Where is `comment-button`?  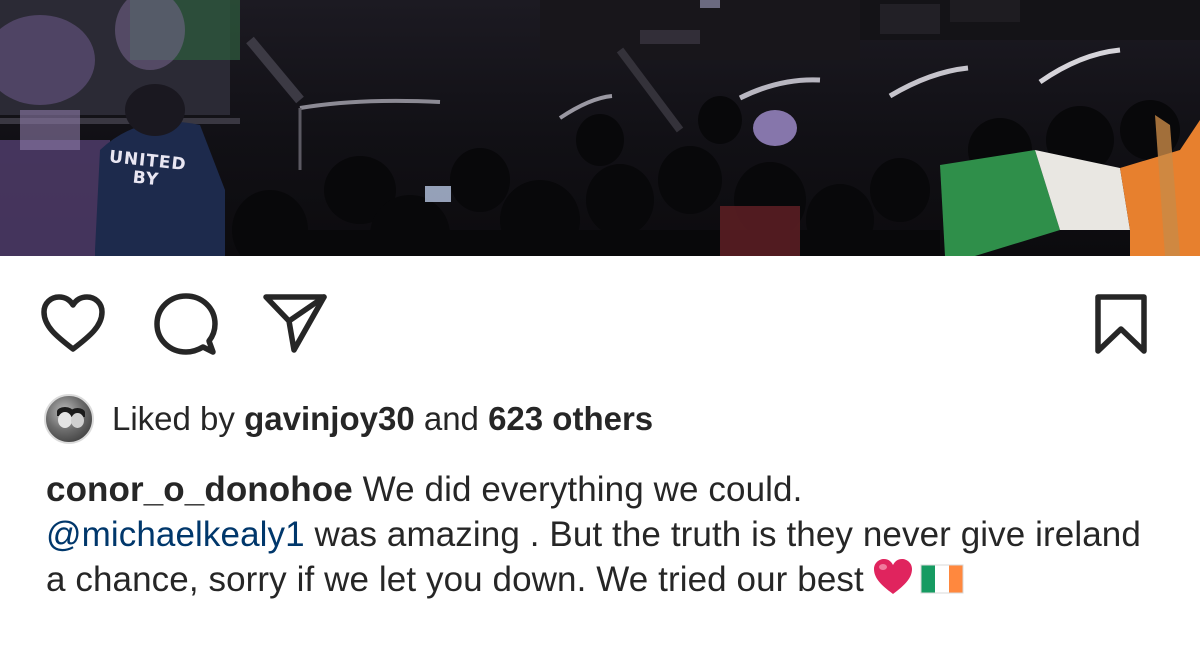
comment-button is located at coordinates (186, 324).